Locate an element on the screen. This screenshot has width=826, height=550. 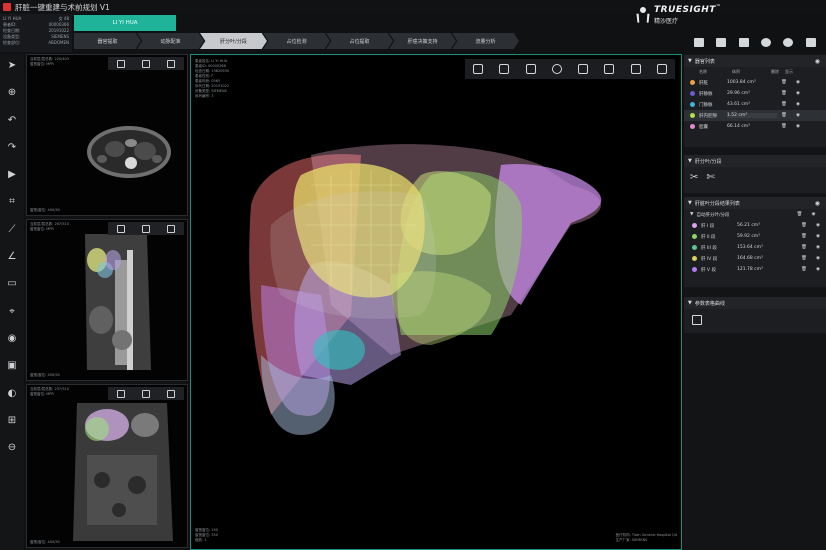
segment-row: 肝 I 段 56.21 cm³ 🗑 ◉ is located at coordinates (755, 225).